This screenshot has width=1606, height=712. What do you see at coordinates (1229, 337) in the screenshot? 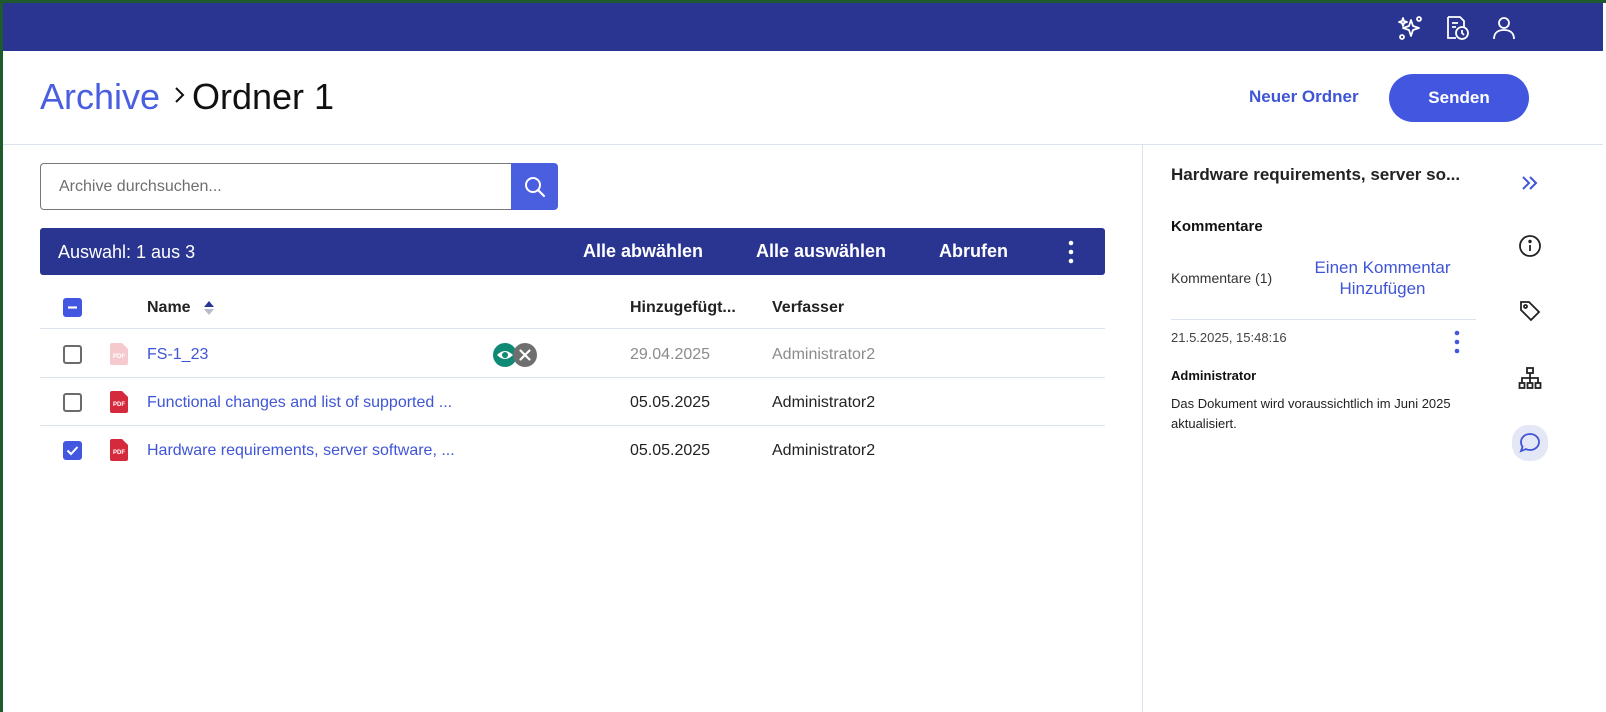
I see `comment-date: 21.5.2025, 15:48:16` at bounding box center [1229, 337].